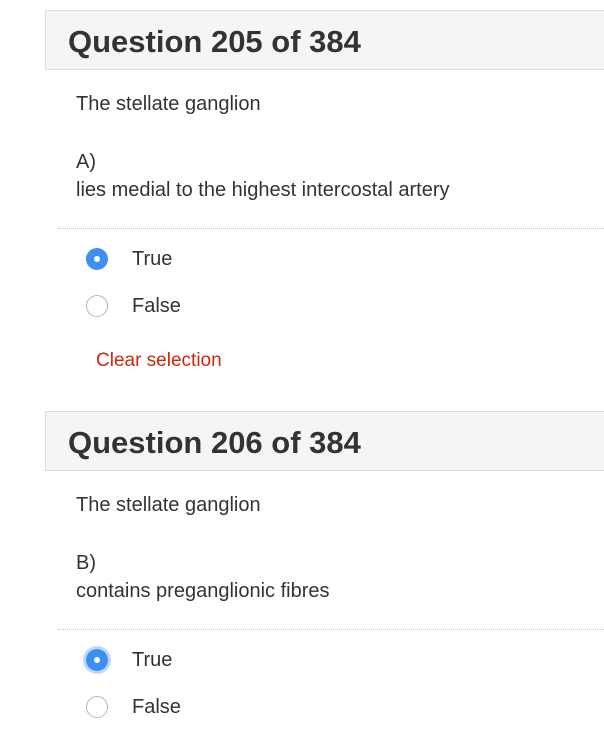 This screenshot has width=604, height=740. I want to click on question-part-label: B), so click(86, 563).